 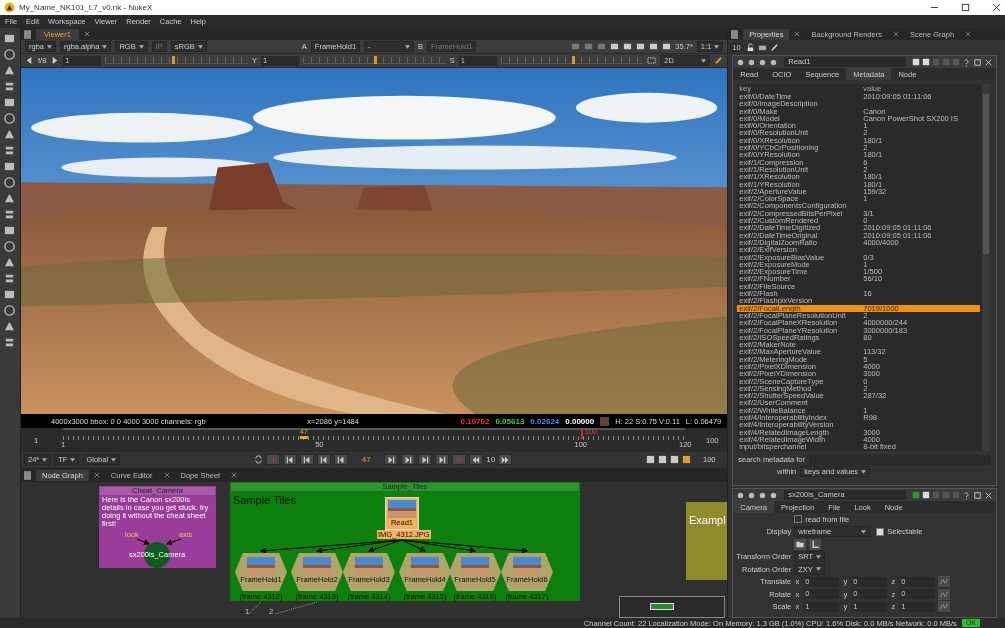 I want to click on backdrop-node: Exampl, so click(x=707, y=541).